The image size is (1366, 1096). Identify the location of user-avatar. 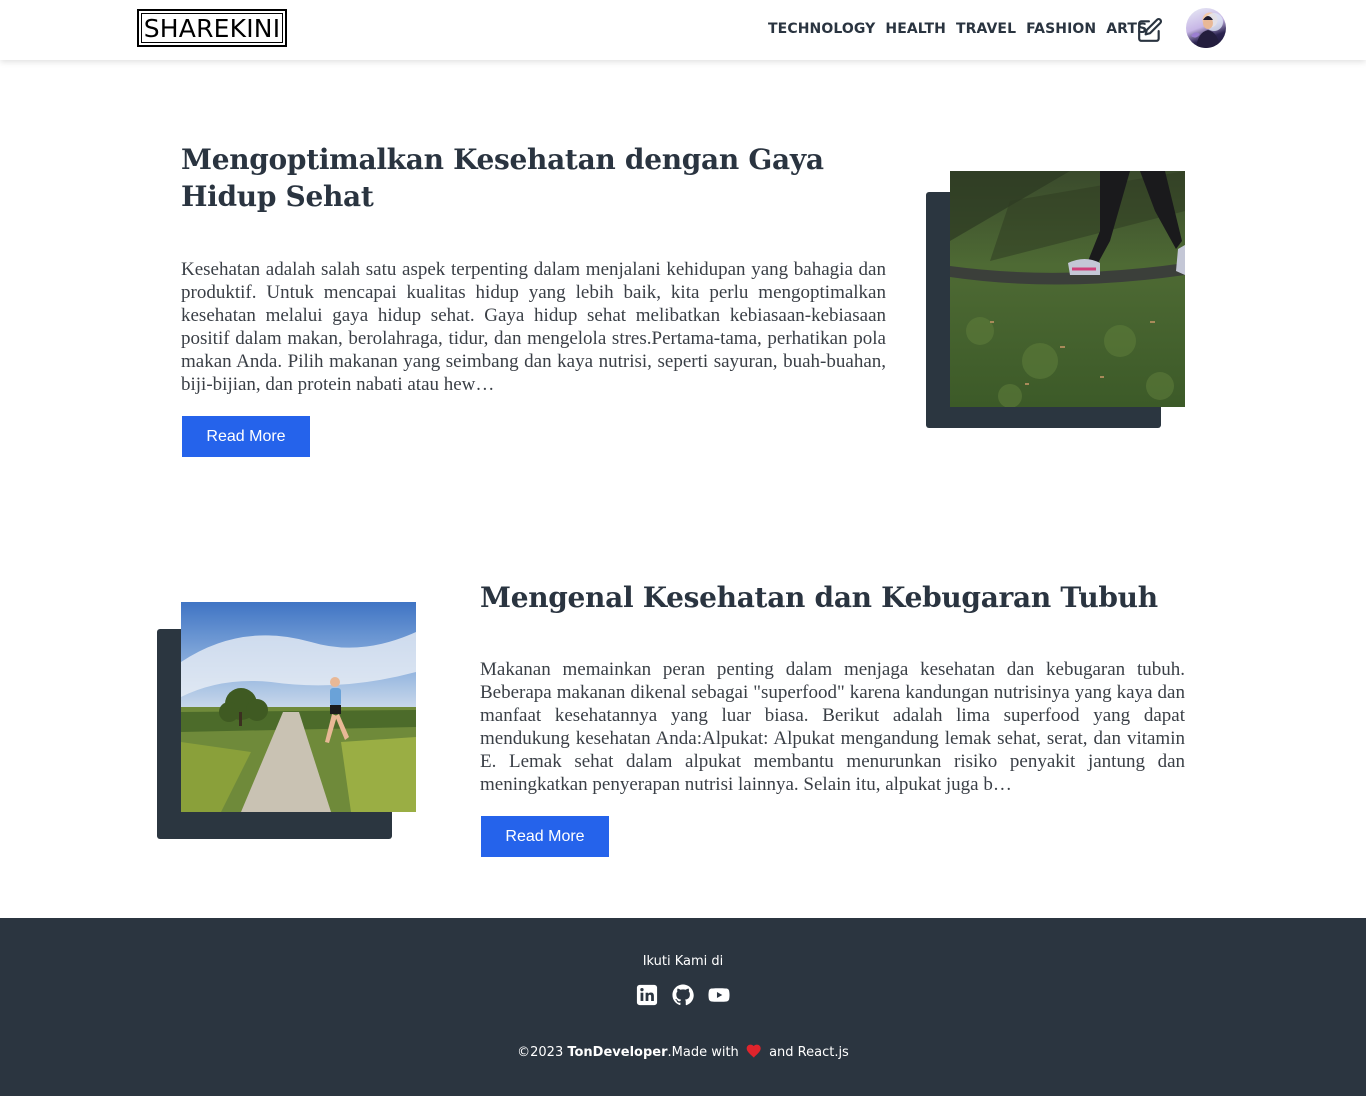
(1206, 28).